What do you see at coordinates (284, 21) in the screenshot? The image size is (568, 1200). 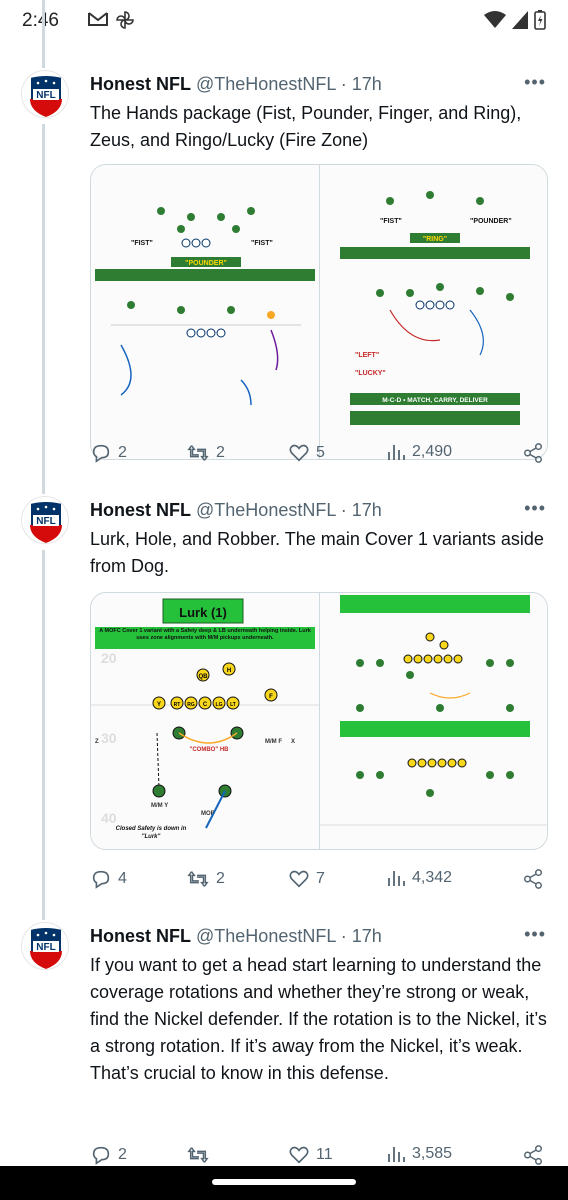 I see `status-bar: 2:46` at bounding box center [284, 21].